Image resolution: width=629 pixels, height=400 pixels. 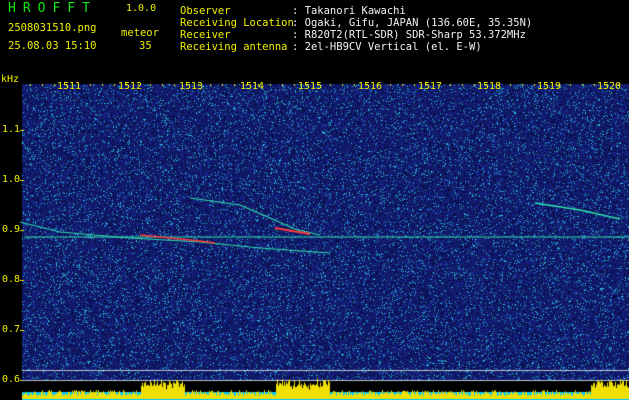 I want to click on x-tick-label: 1520, so click(x=609, y=86).